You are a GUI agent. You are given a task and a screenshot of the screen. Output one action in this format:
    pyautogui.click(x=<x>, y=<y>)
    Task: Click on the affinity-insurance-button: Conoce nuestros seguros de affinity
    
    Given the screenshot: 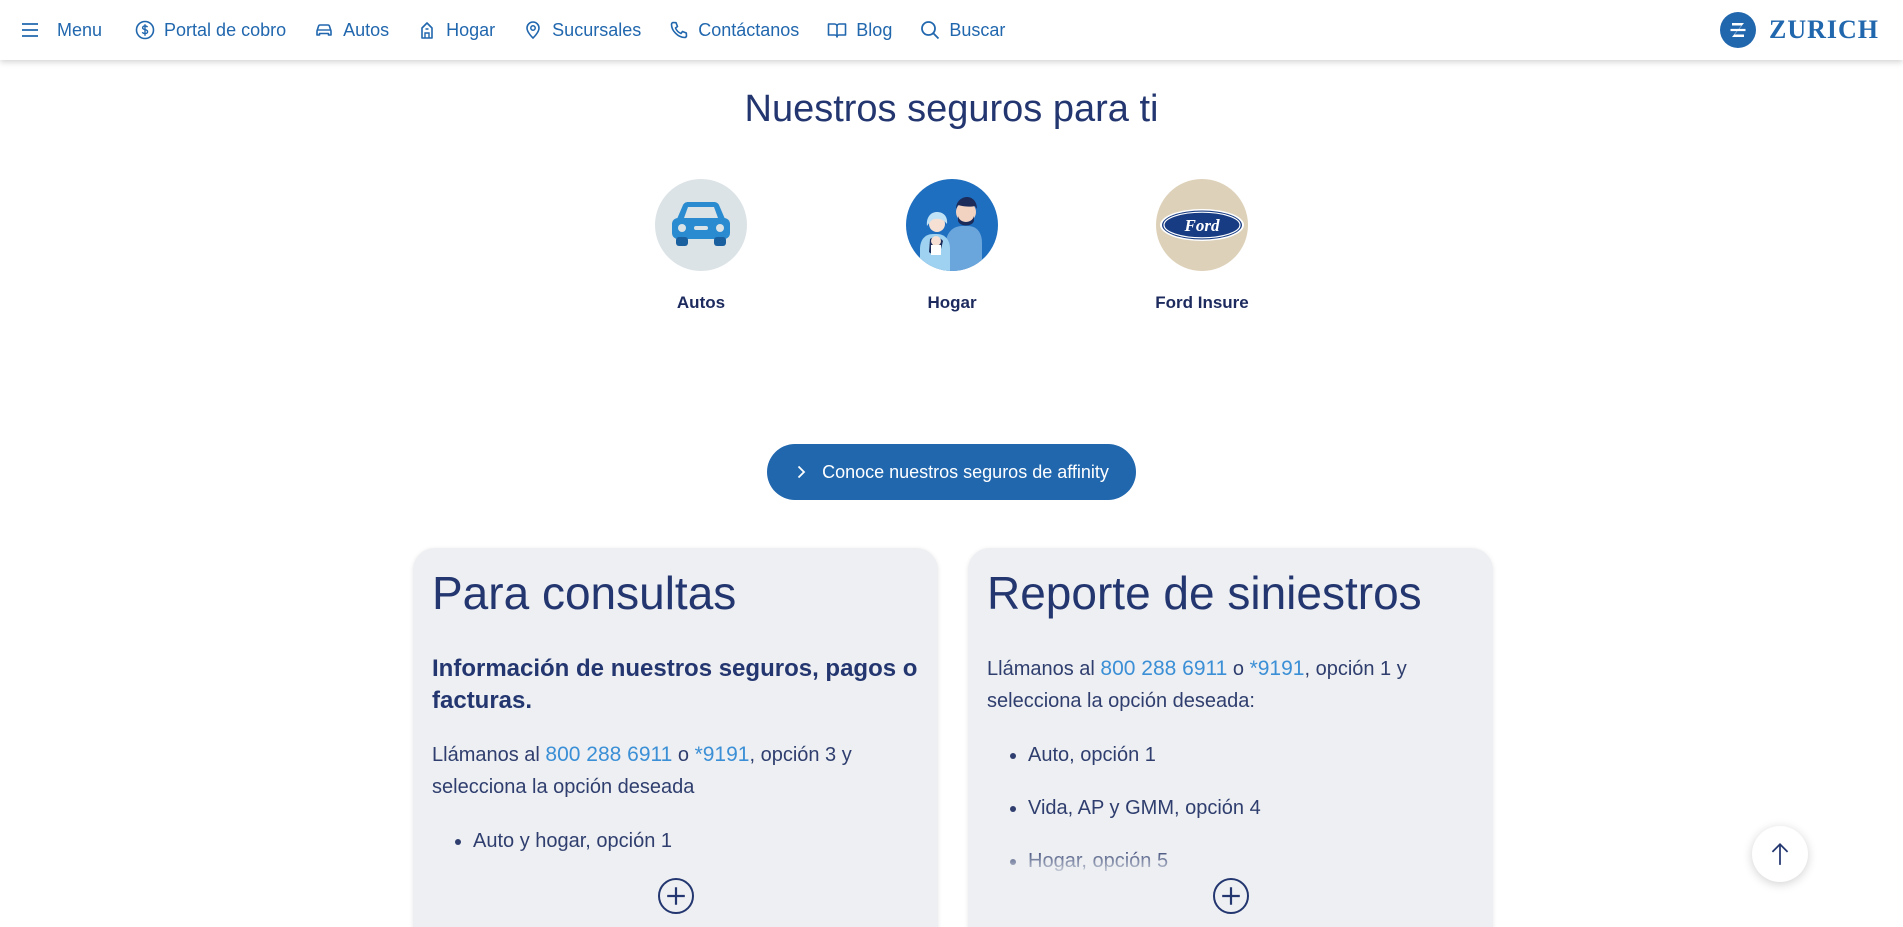 What is the action you would take?
    pyautogui.click(x=951, y=472)
    